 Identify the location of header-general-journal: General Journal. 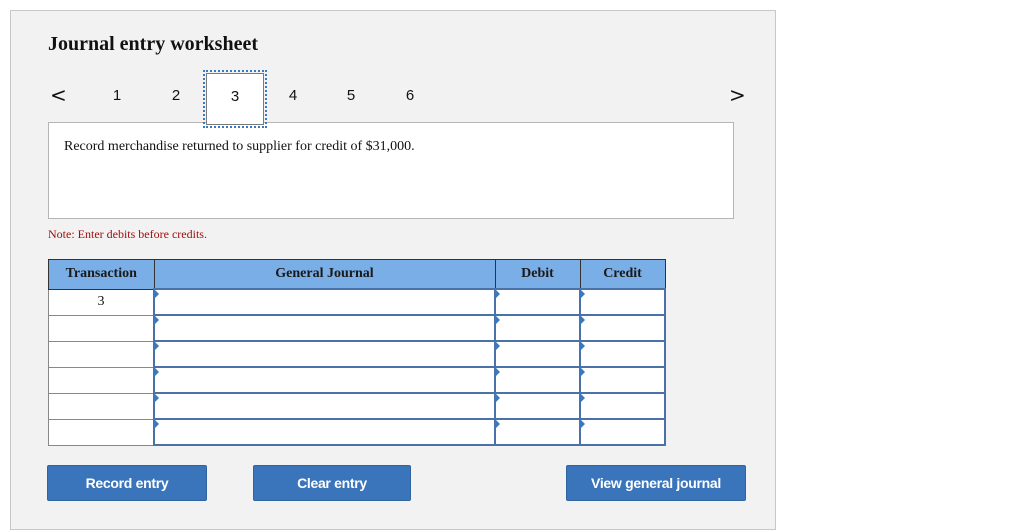
(324, 274).